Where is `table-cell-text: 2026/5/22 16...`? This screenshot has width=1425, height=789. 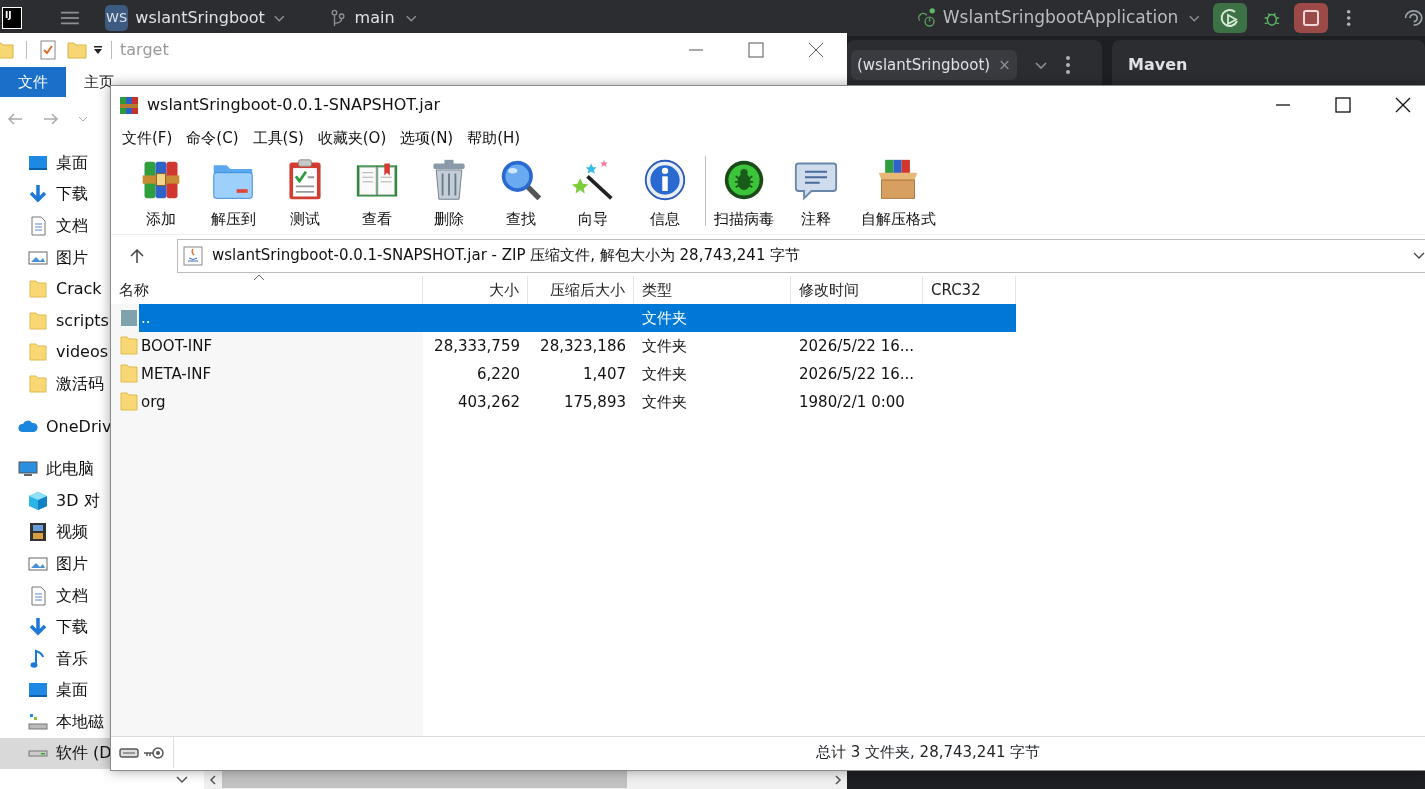 table-cell-text: 2026/5/22 16... is located at coordinates (857, 346).